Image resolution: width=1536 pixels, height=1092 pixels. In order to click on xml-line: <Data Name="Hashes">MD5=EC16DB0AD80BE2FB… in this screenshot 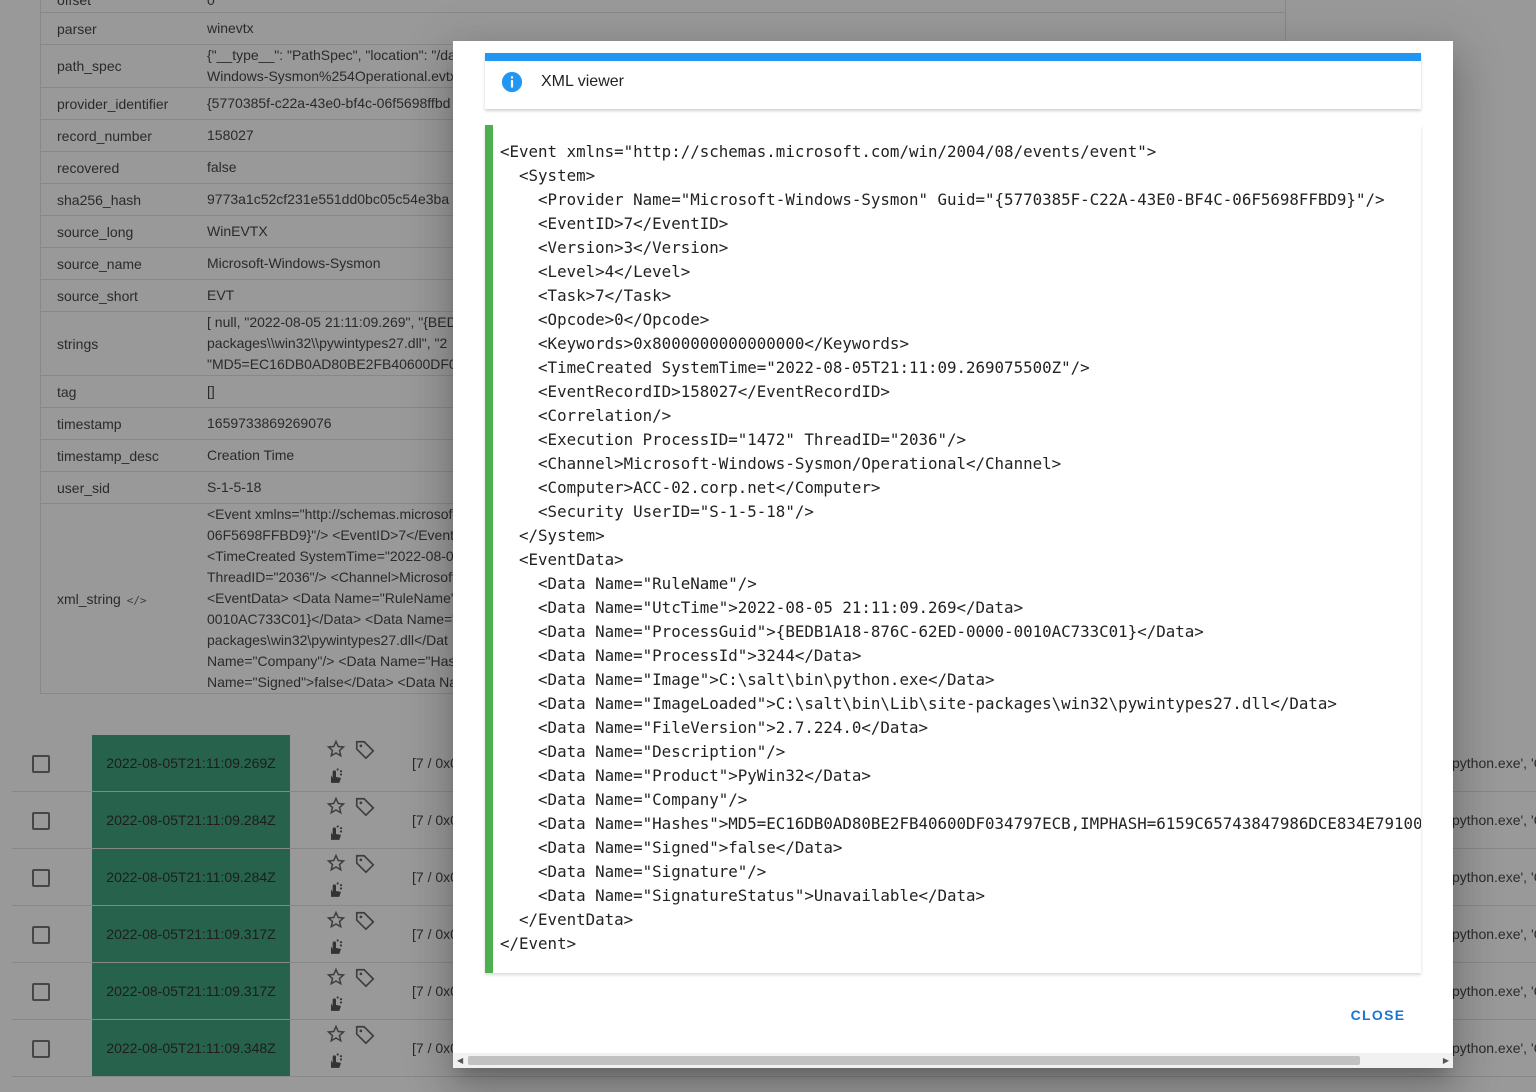, I will do `click(960, 823)`.